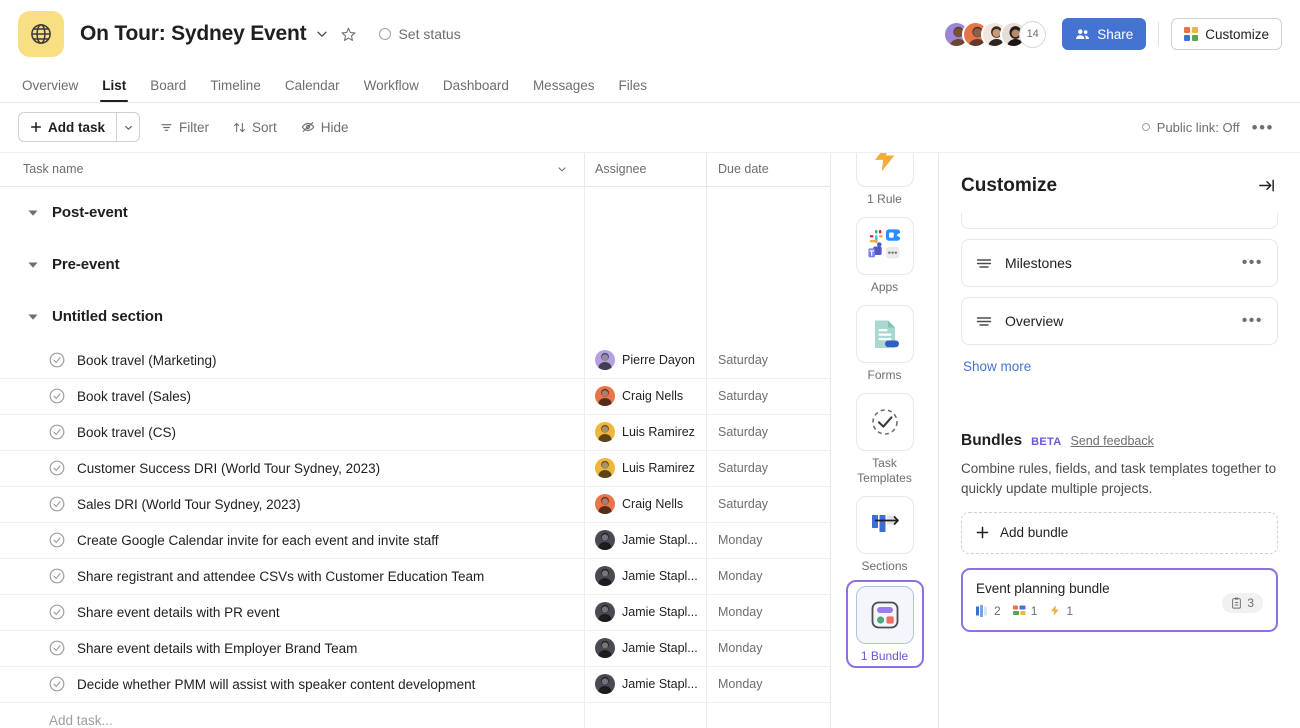  Describe the element at coordinates (1111, 441) in the screenshot. I see `send-feedback-link: Send feedback` at that location.